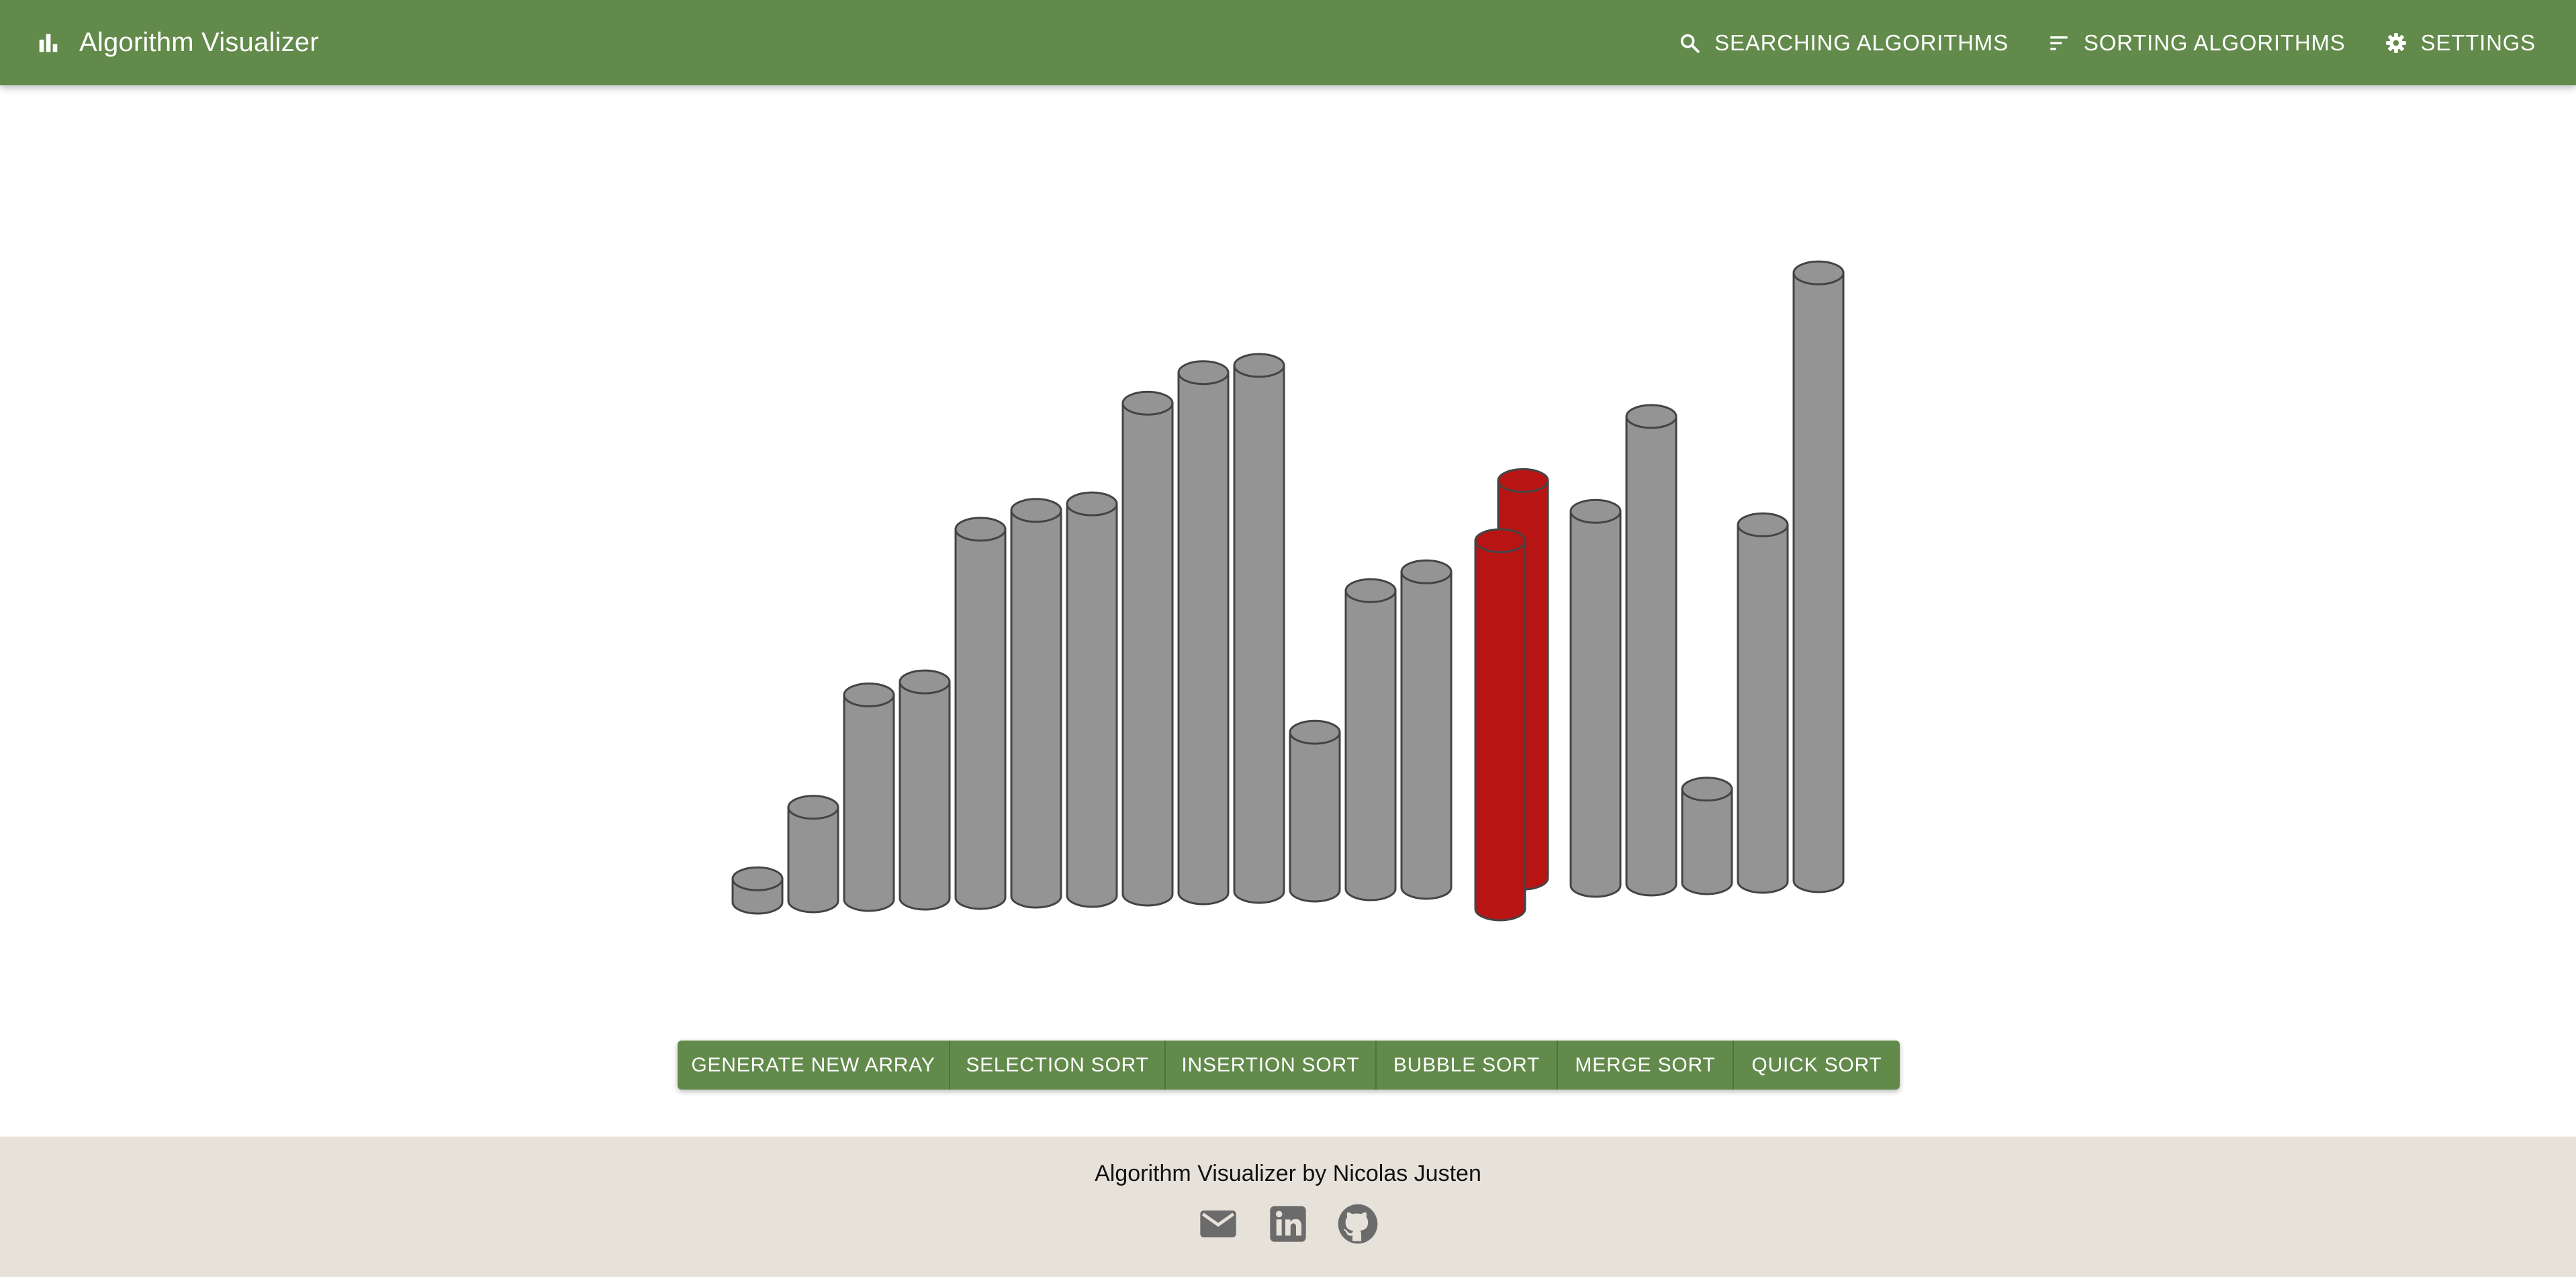 This screenshot has height=1277, width=2576. What do you see at coordinates (1271, 1065) in the screenshot?
I see `insertion-sort-button: INSERTION SORT` at bounding box center [1271, 1065].